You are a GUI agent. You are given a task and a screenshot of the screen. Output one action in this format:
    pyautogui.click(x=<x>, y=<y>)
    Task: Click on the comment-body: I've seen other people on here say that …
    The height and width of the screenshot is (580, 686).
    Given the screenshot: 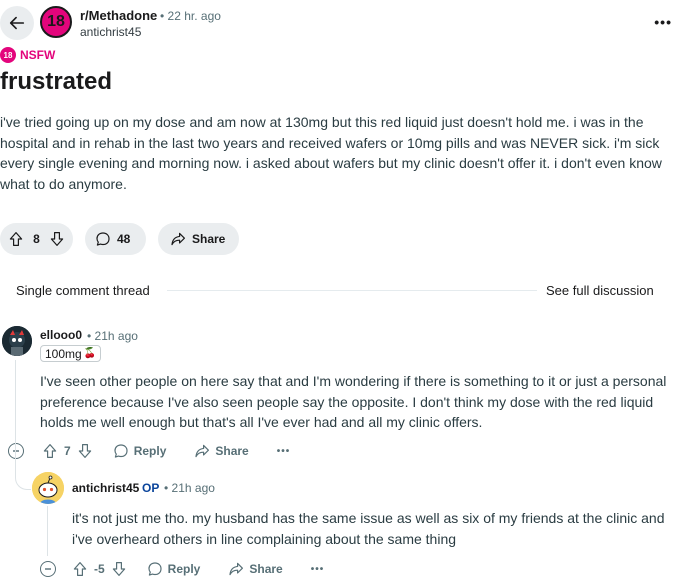 What is the action you would take?
    pyautogui.click(x=353, y=401)
    